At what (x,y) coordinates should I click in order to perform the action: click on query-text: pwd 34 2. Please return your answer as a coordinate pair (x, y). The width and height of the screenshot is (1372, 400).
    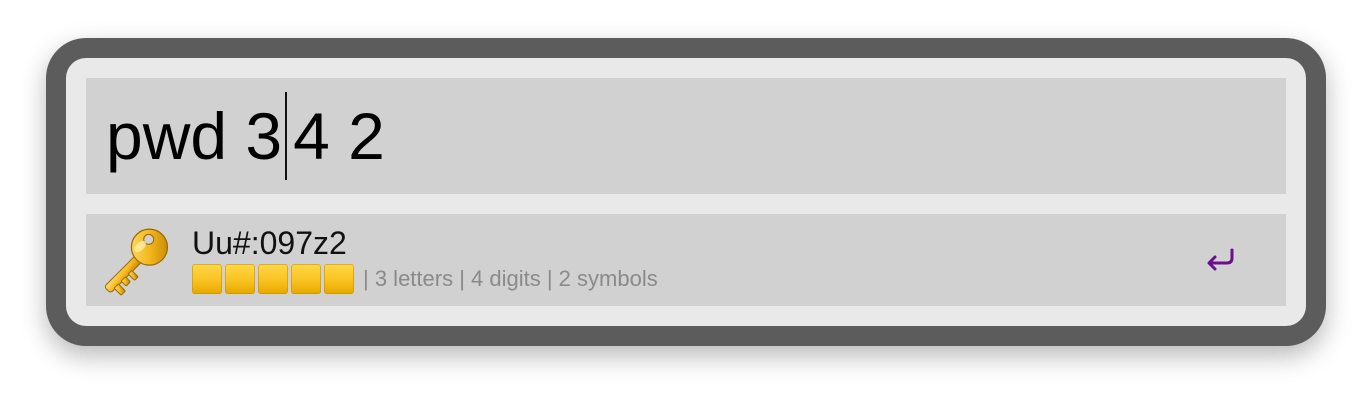
    Looking at the image, I should click on (245, 136).